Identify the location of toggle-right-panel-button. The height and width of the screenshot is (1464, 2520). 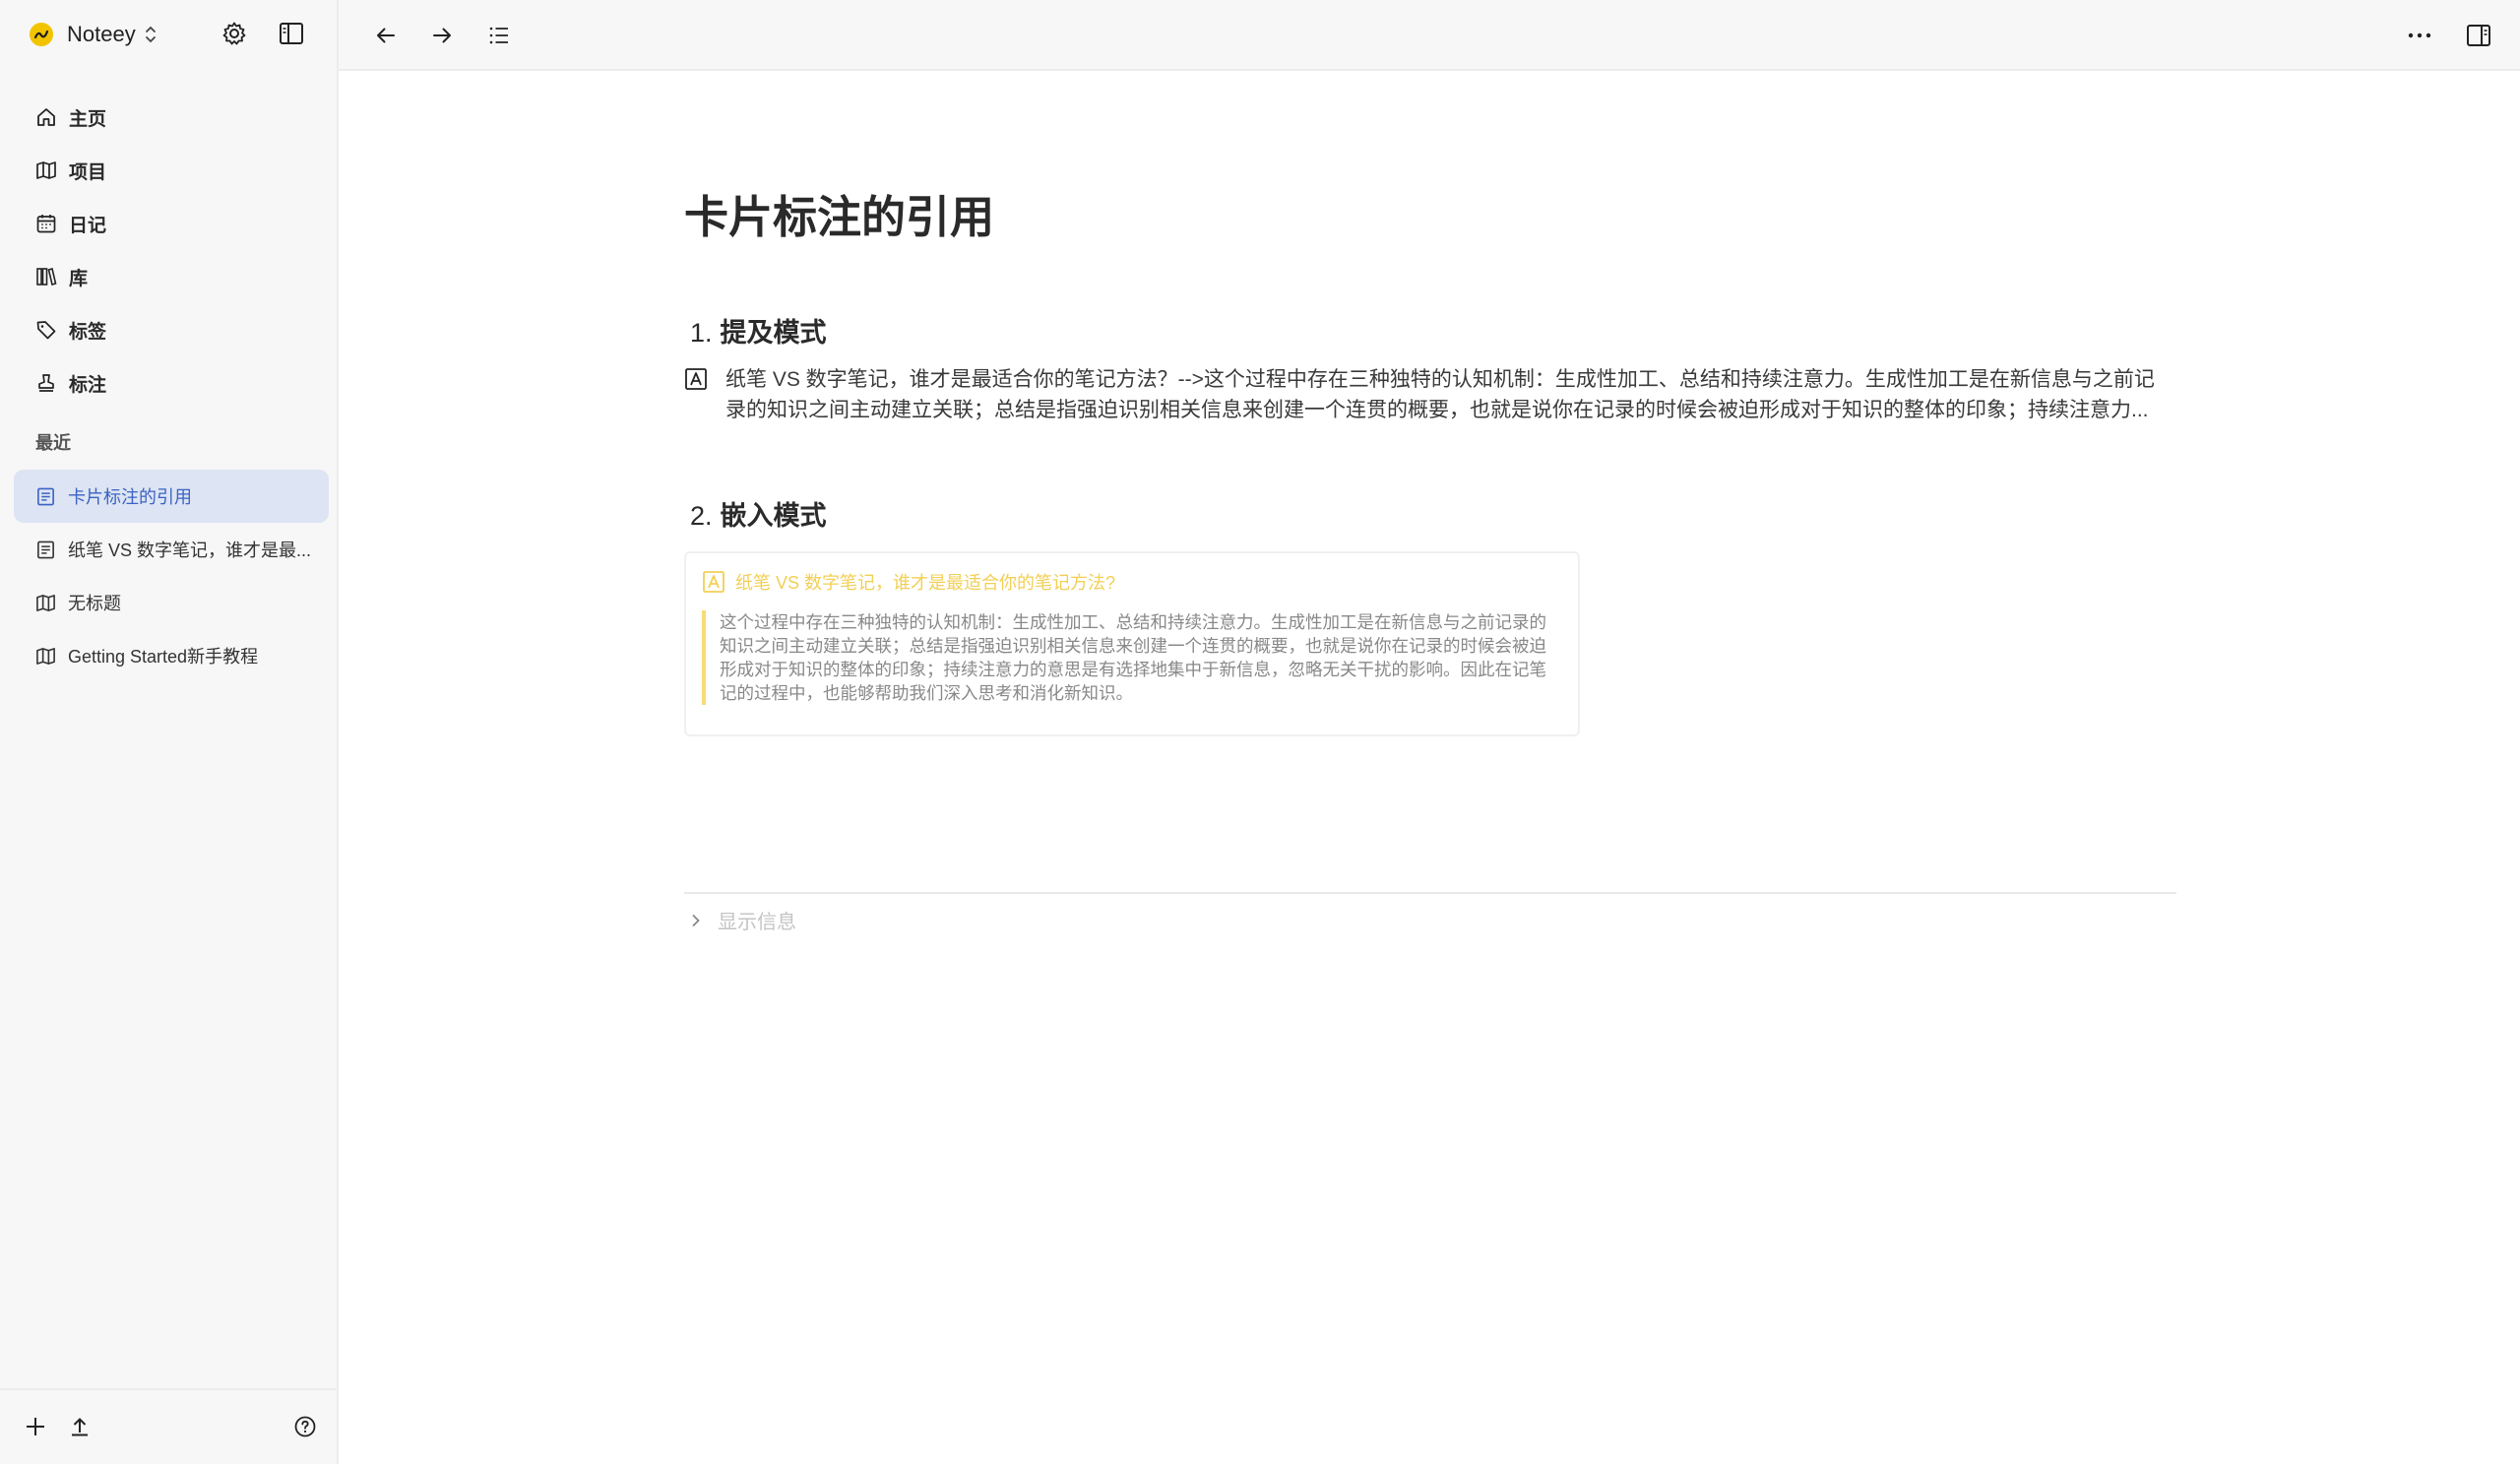
(2478, 36).